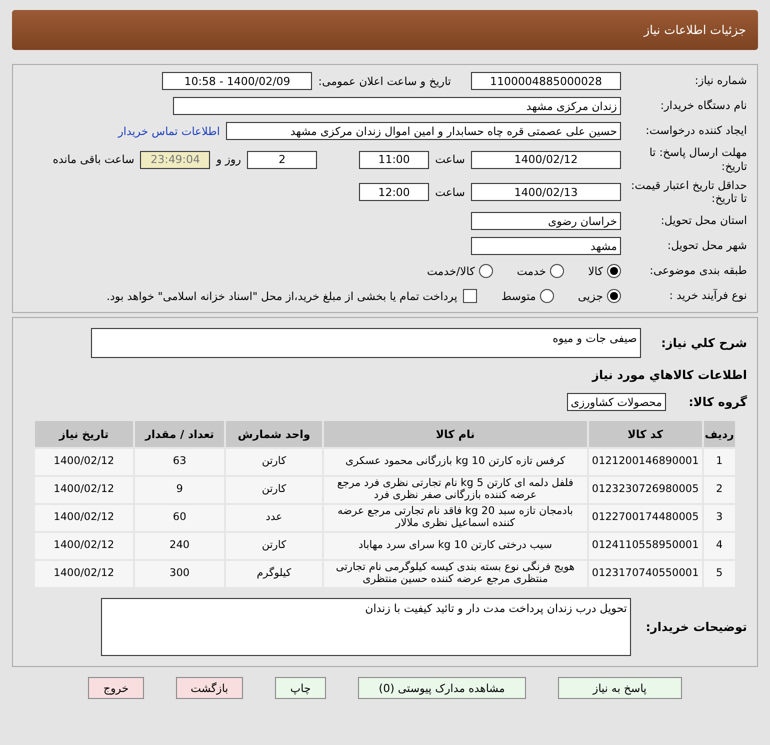 The height and width of the screenshot is (745, 770). Describe the element at coordinates (282, 159) in the screenshot. I see `days-field: 2` at that location.